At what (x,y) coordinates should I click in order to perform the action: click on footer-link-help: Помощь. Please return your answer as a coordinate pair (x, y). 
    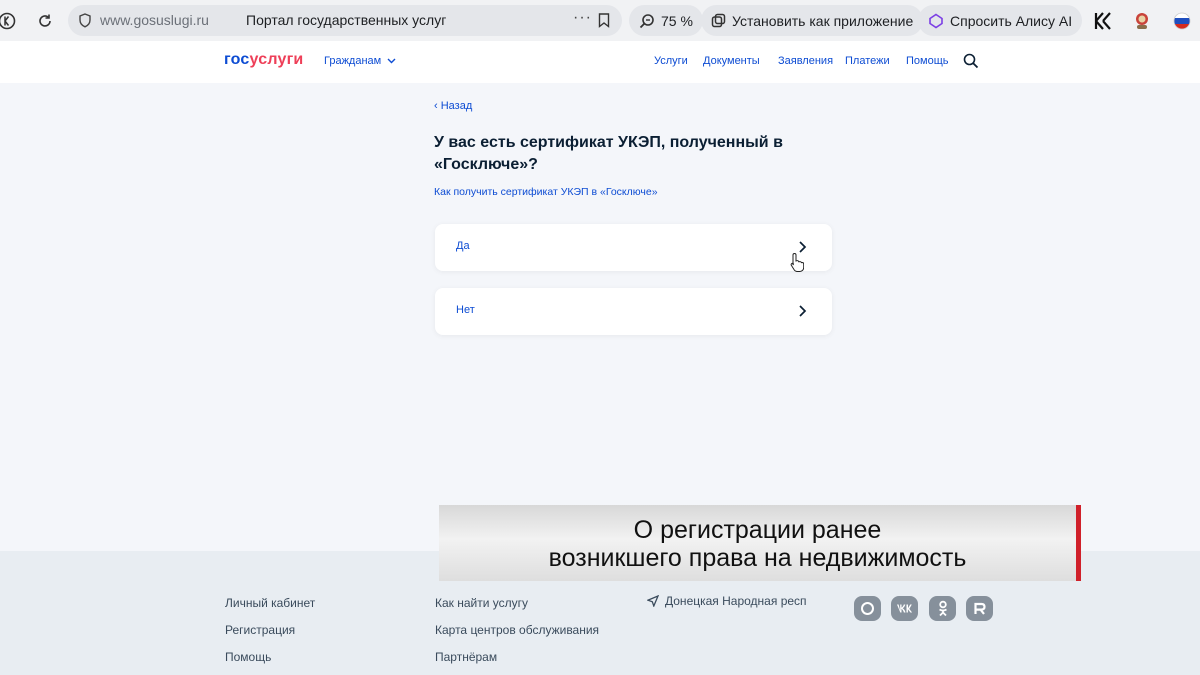
    Looking at the image, I should click on (248, 657).